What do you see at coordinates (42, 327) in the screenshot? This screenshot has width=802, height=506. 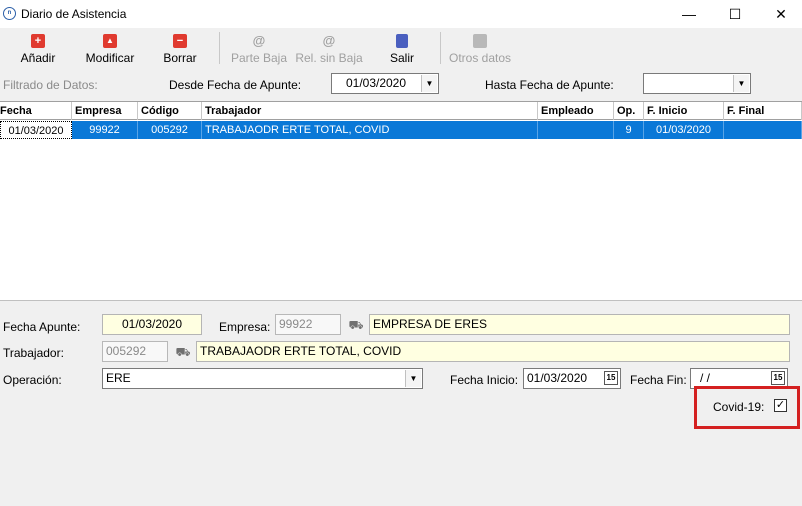 I see `fecha-apunte-label: Fecha Apunte:` at bounding box center [42, 327].